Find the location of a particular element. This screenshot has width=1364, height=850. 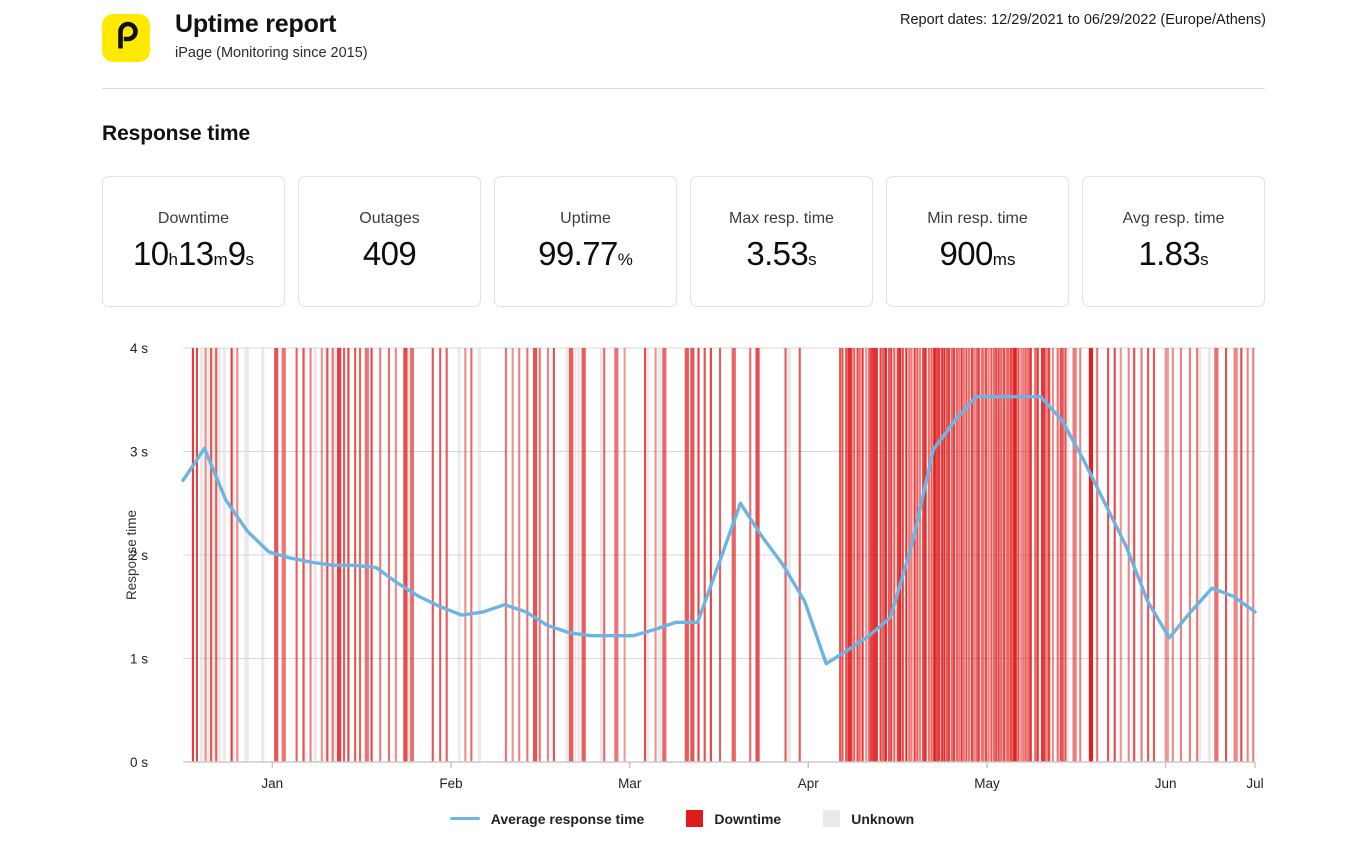

stat-card-downtime: Downtime 10 h 13 m 9 s is located at coordinates (193, 241).